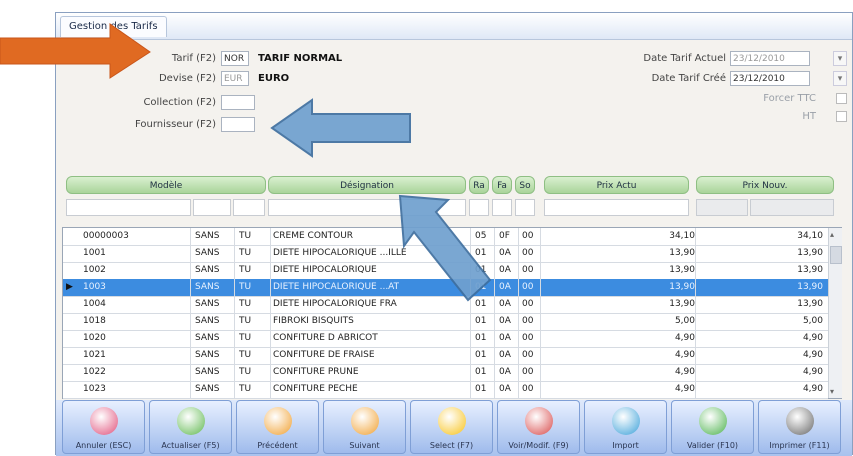 The width and height of the screenshot is (853, 456). What do you see at coordinates (364, 445) in the screenshot?
I see `button-label: Suivant` at bounding box center [364, 445].